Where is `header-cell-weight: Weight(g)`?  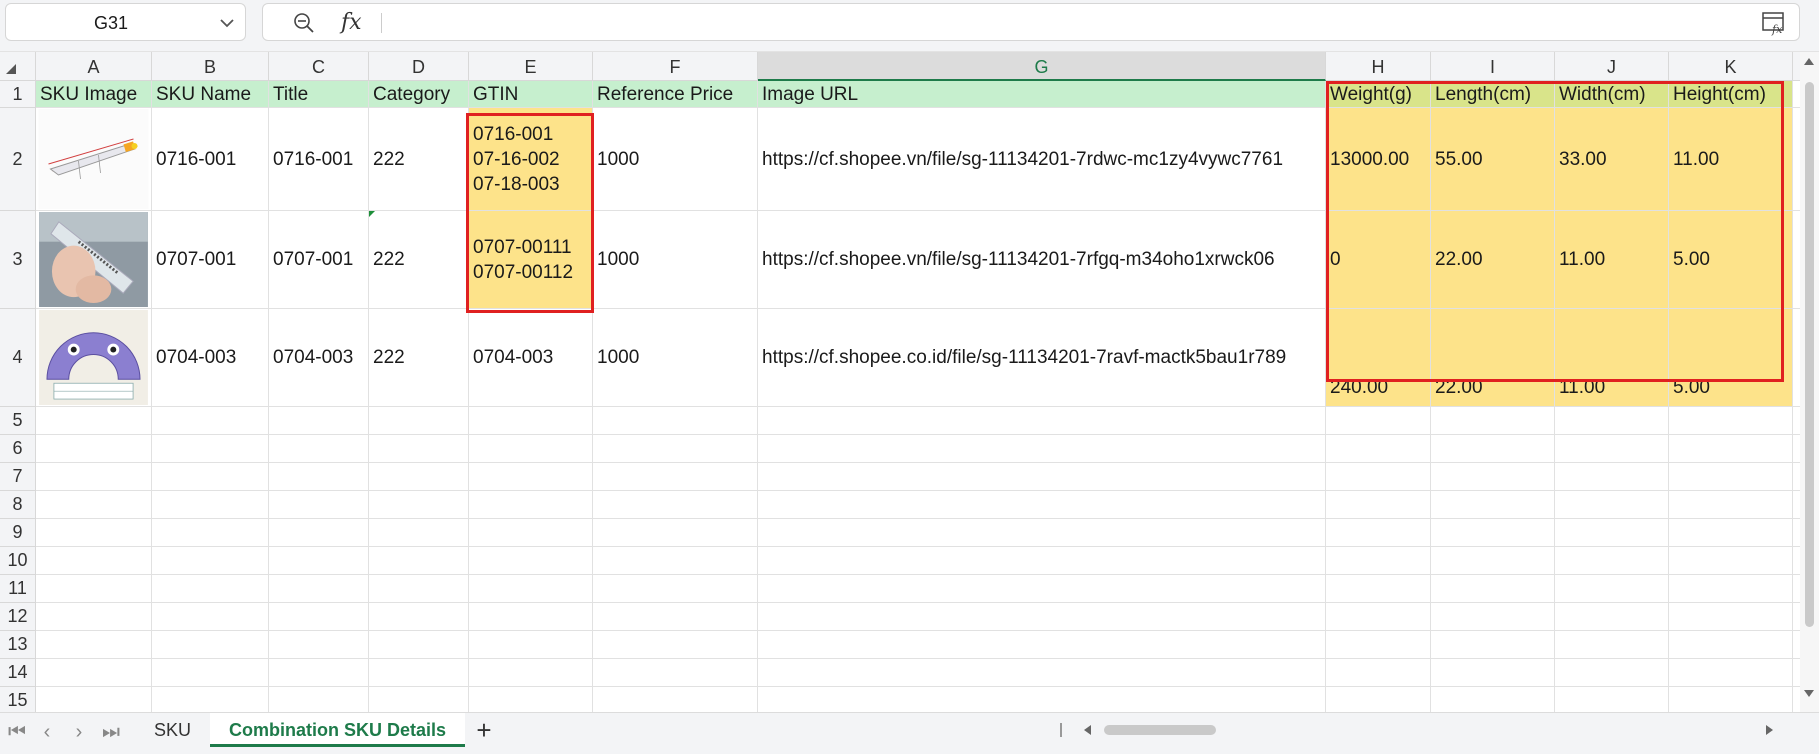 header-cell-weight: Weight(g) is located at coordinates (1378, 94).